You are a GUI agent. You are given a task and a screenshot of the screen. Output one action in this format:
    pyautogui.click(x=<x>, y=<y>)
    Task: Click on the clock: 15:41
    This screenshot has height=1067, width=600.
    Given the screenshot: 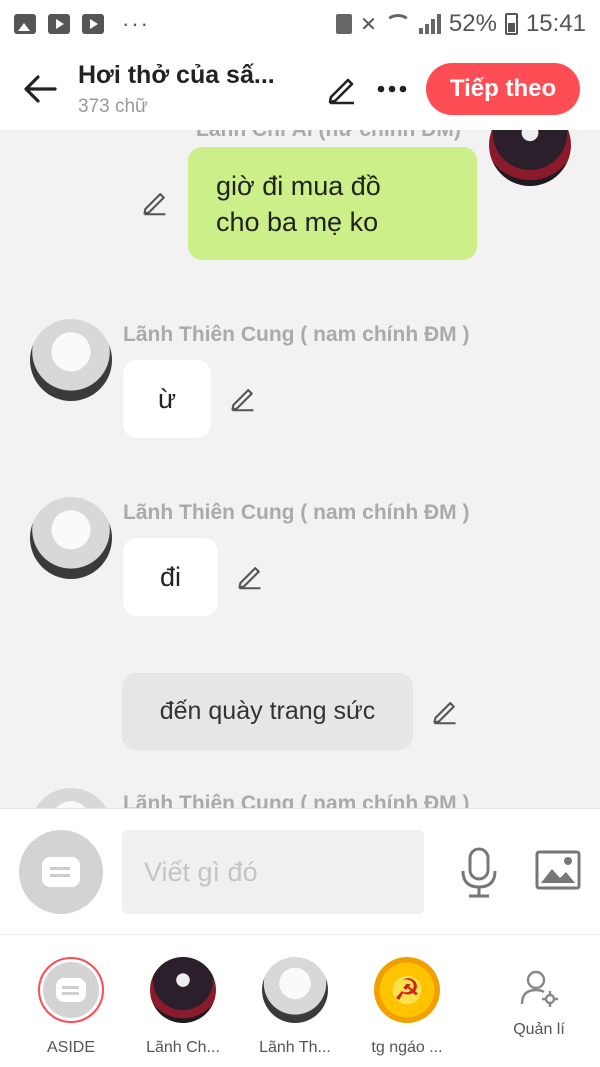 What is the action you would take?
    pyautogui.click(x=555, y=23)
    